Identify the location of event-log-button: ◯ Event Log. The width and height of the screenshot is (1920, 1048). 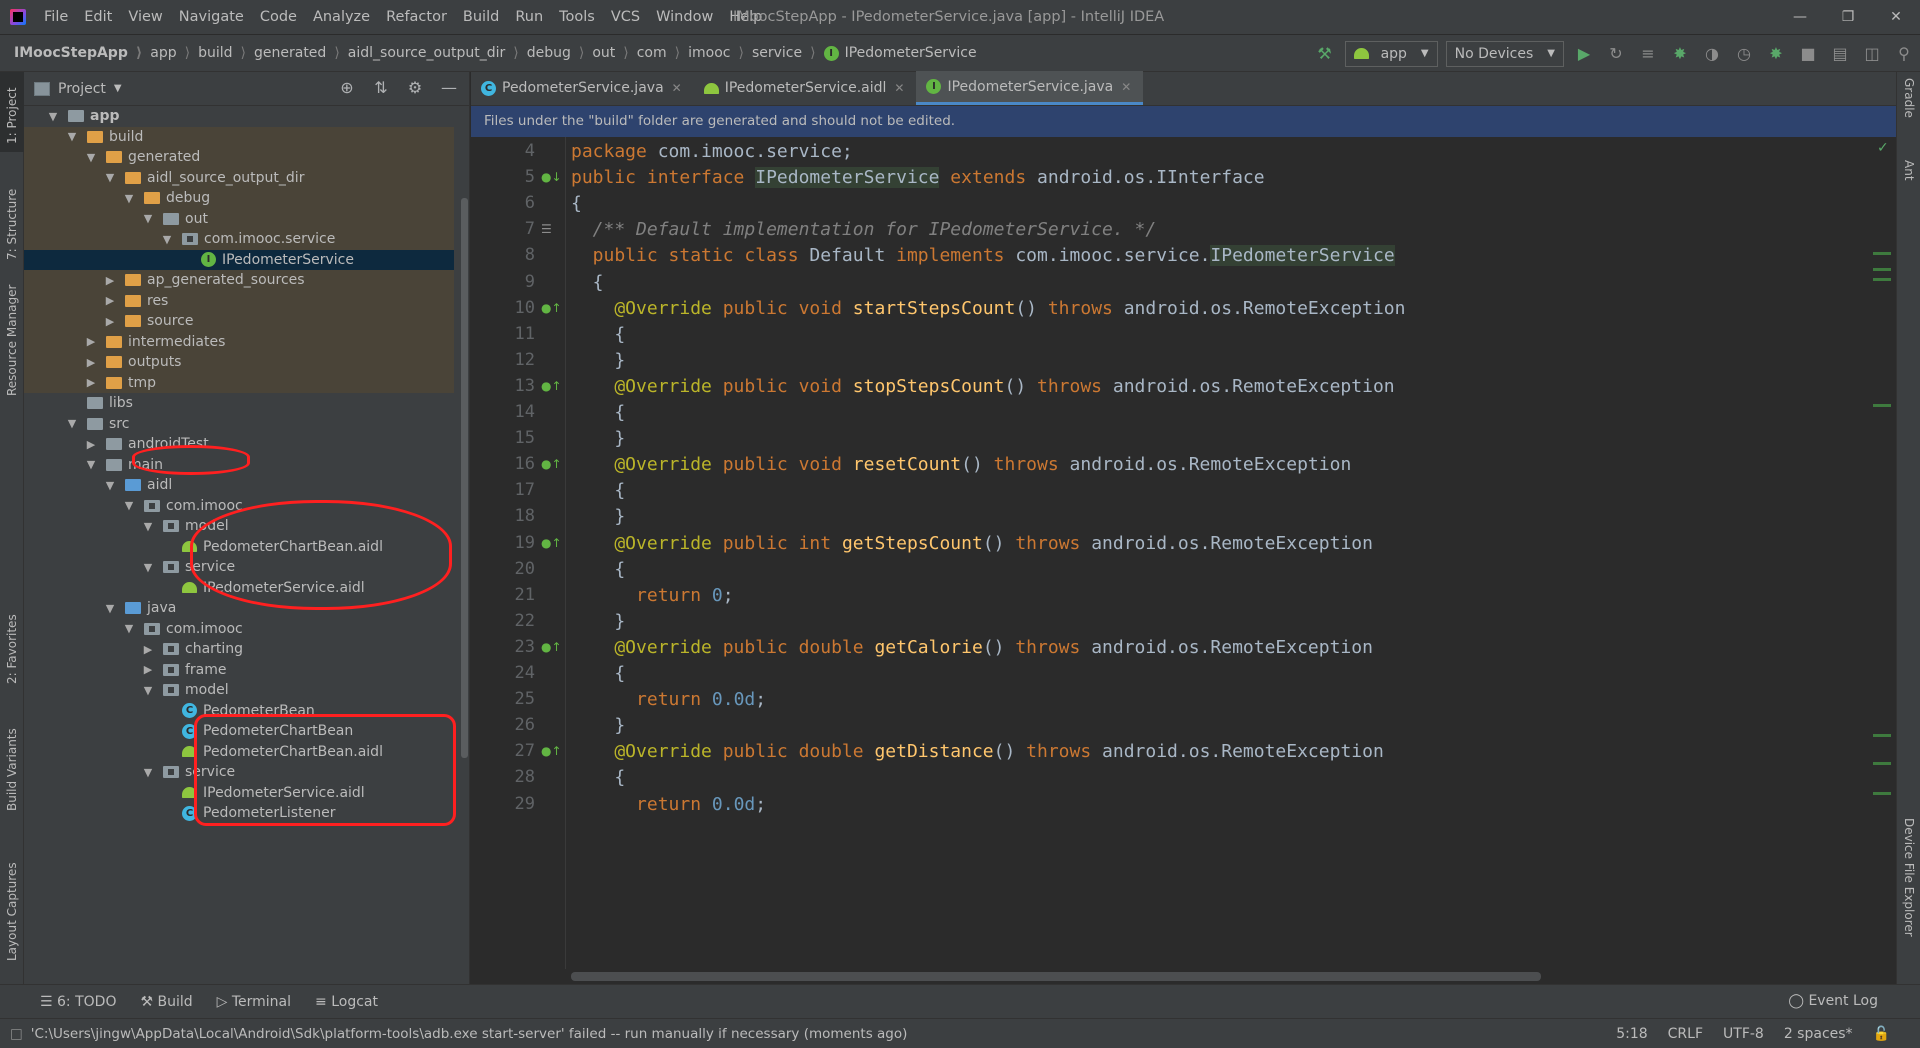
(1833, 1001).